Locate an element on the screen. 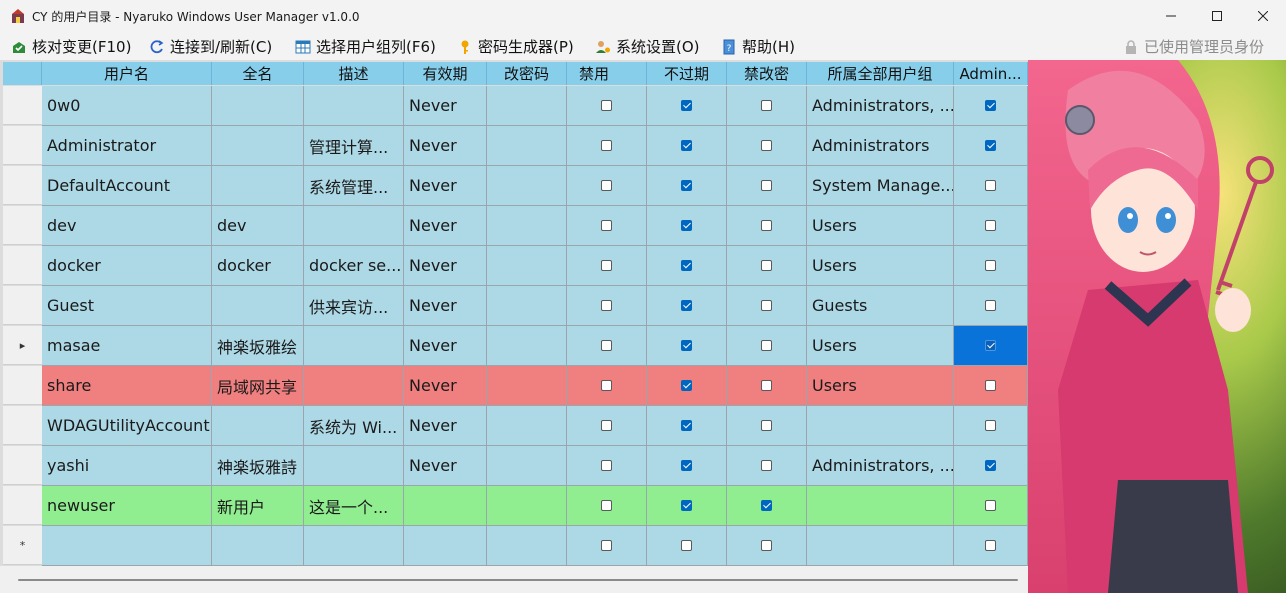  header-change-password: 改密码 is located at coordinates (527, 73).